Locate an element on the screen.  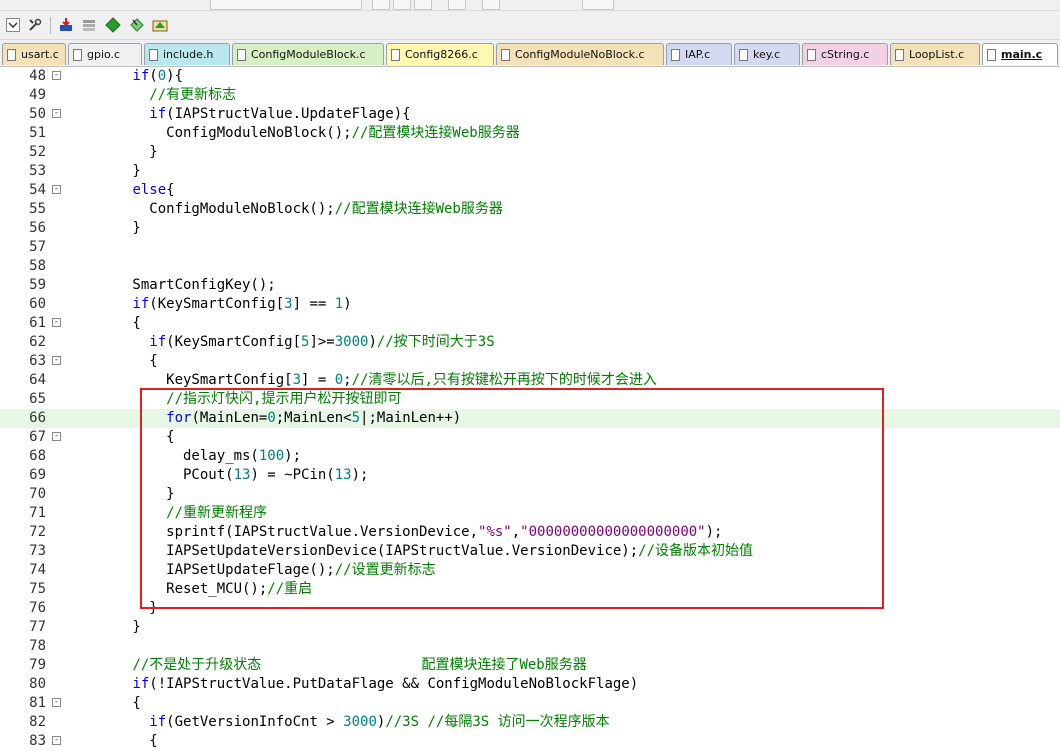
code-line: 77 } is located at coordinates (530, 627).